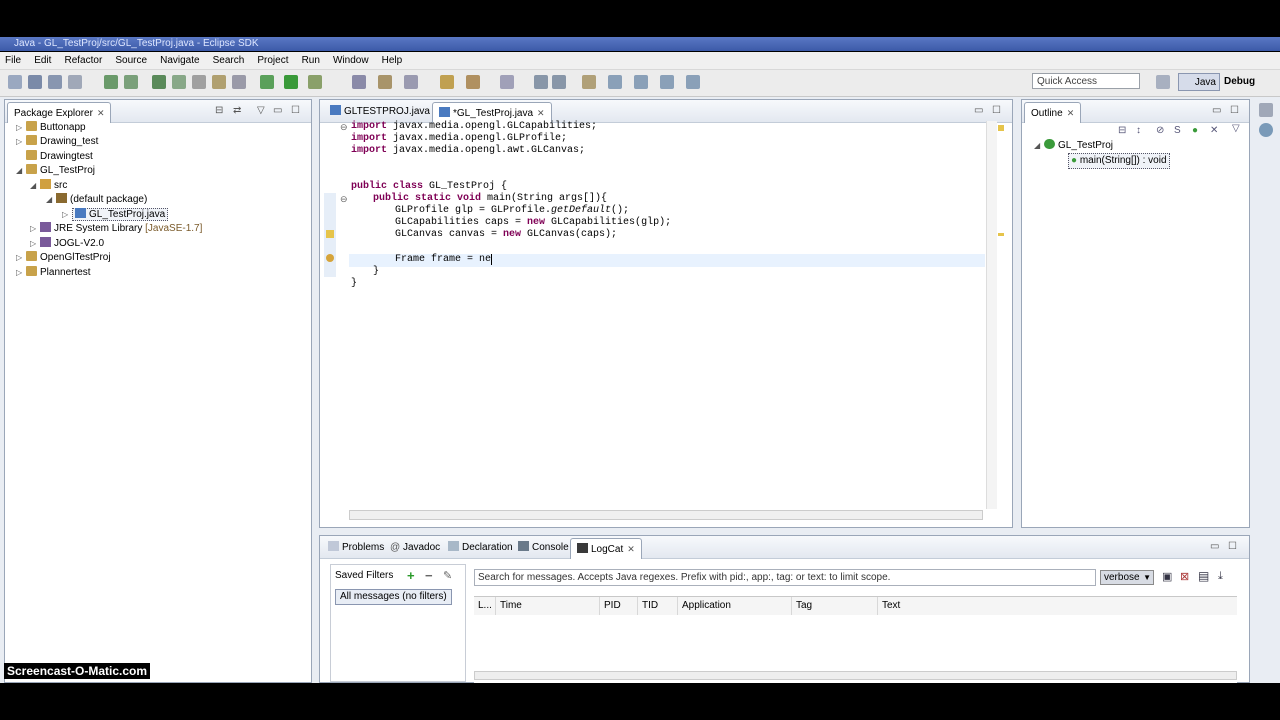 Image resolution: width=1280 pixels, height=720 pixels. I want to click on tree-item-drawing-test: ▷ Drawing_test, so click(57, 142).